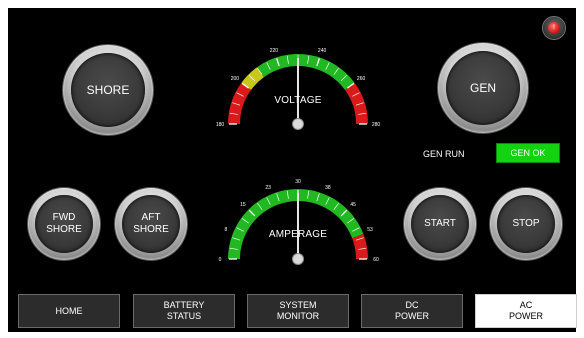 This screenshot has height=338, width=584. Describe the element at coordinates (296, 223) in the screenshot. I see `amperage-gauge-zone` at that location.